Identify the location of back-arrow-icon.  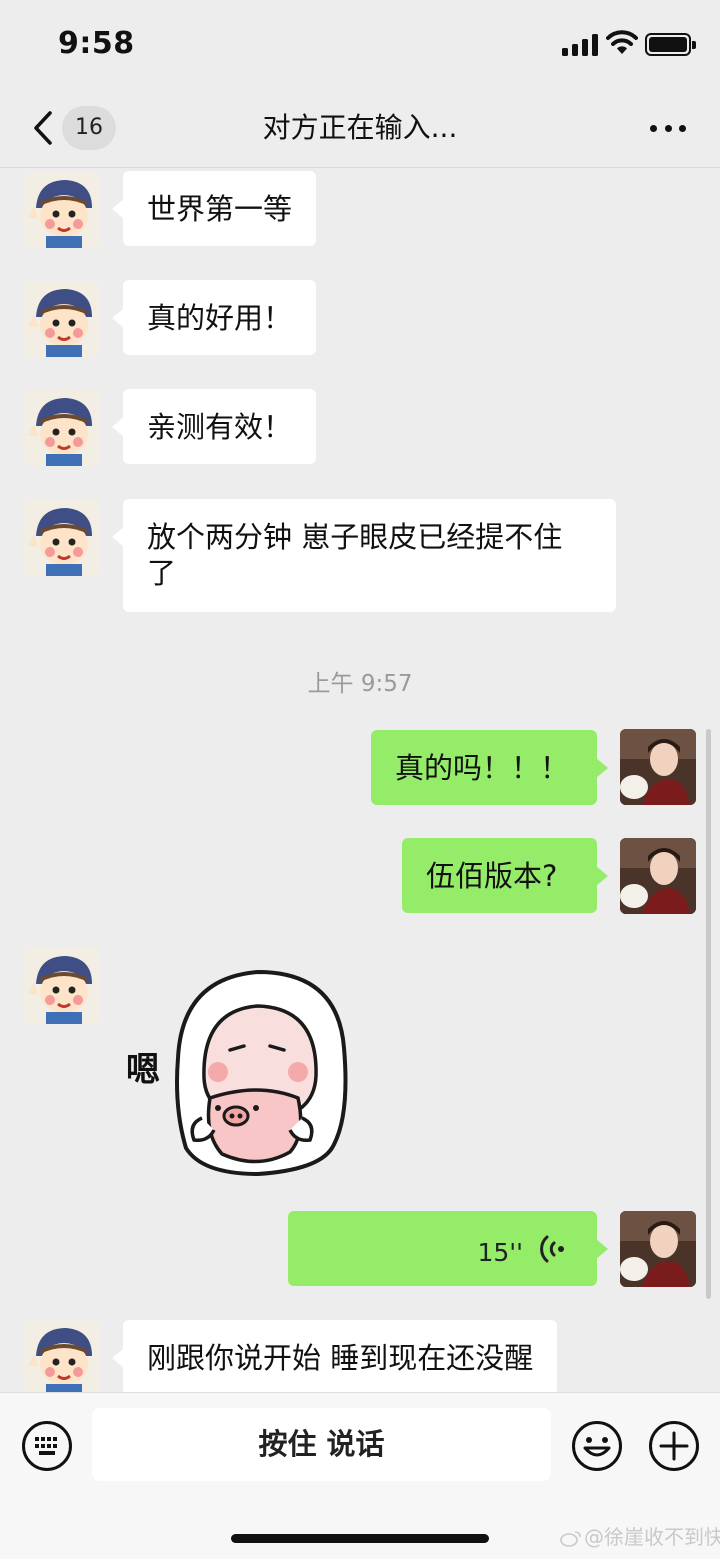
(43, 128).